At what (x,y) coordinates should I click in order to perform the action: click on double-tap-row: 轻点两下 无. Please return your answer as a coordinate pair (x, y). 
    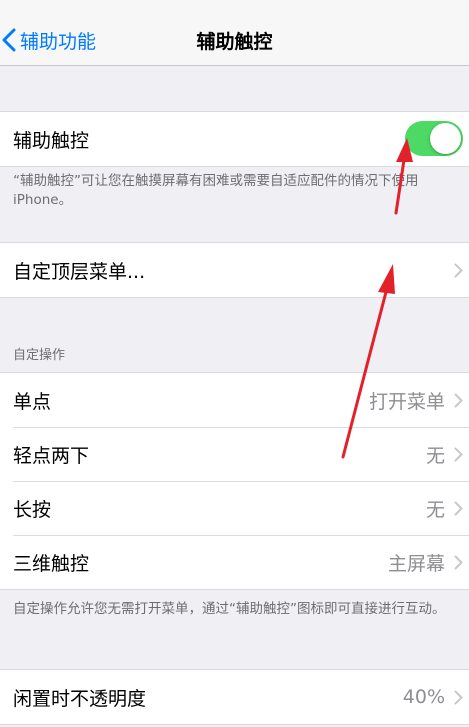
    Looking at the image, I should click on (234, 454).